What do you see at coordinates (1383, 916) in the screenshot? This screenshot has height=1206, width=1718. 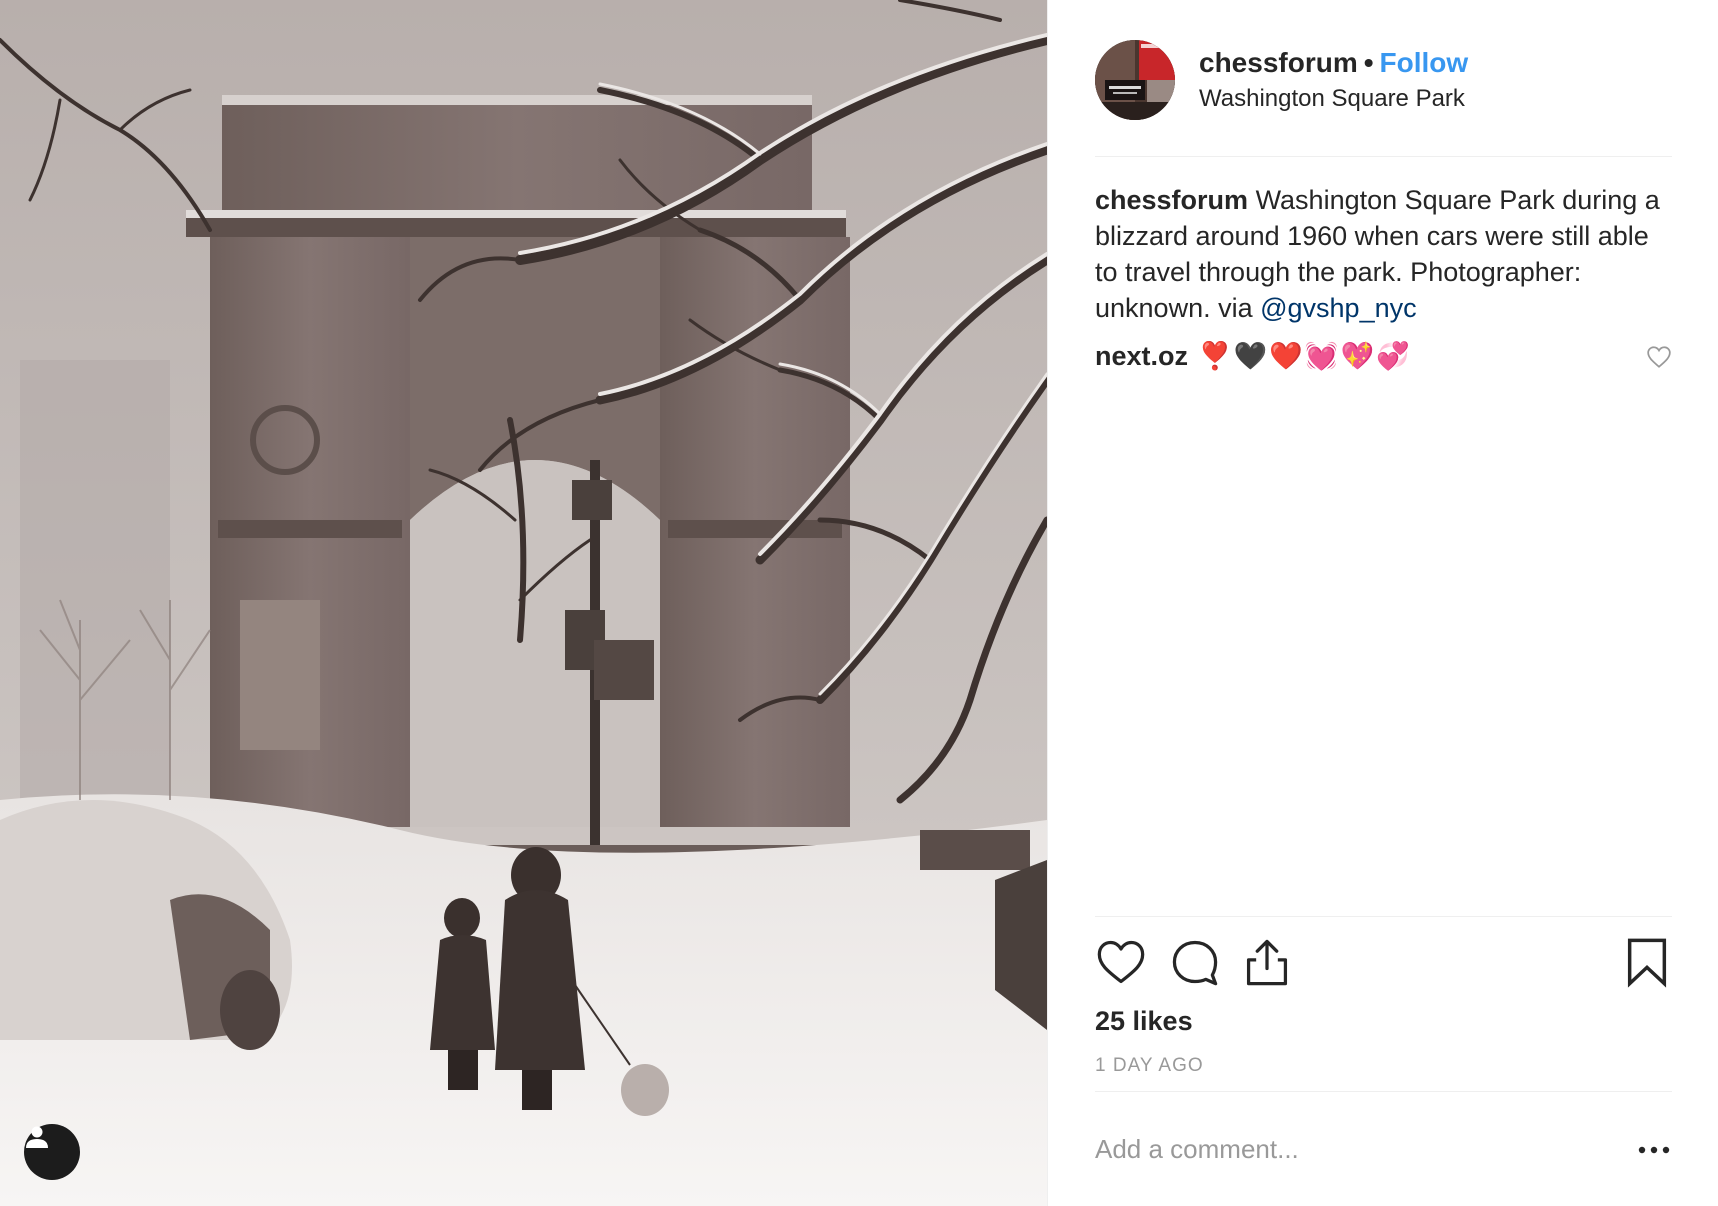 I see `comments-divider` at bounding box center [1383, 916].